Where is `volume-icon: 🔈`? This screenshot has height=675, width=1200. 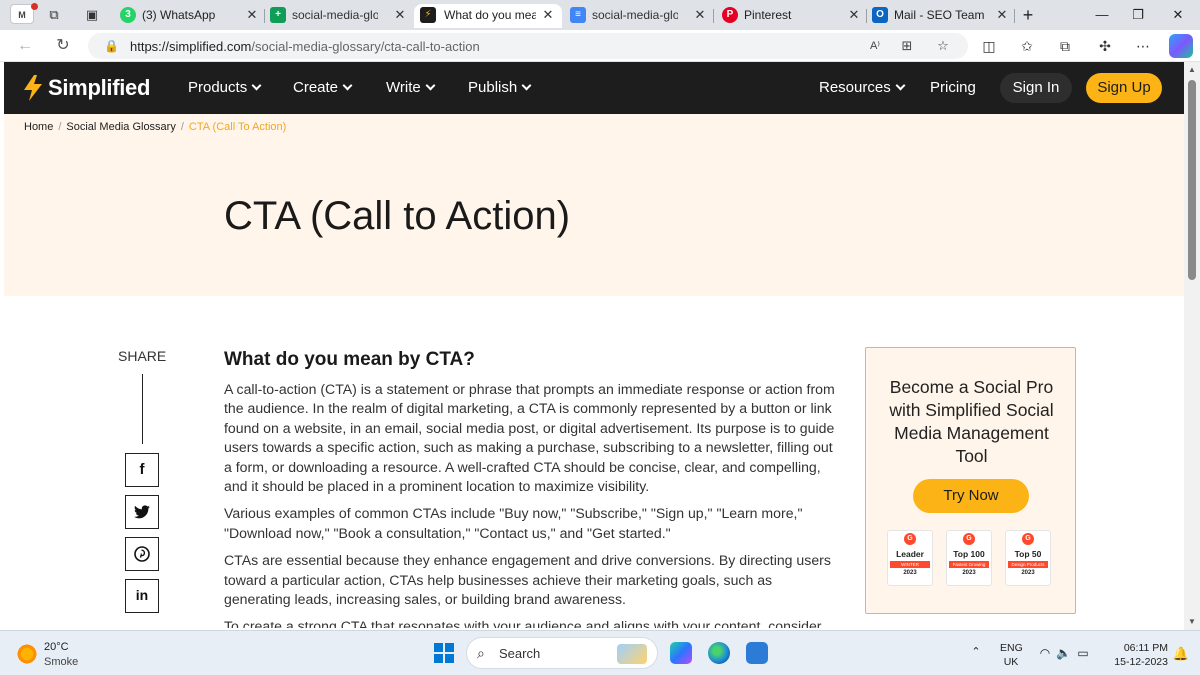 volume-icon: 🔈 is located at coordinates (1063, 653).